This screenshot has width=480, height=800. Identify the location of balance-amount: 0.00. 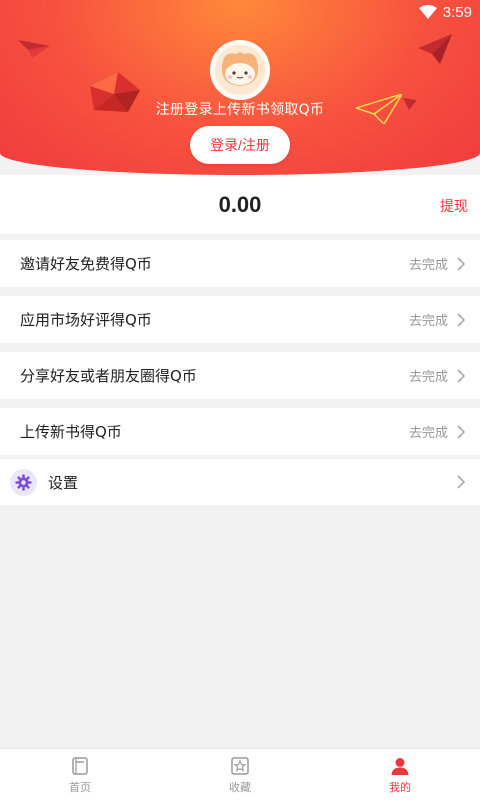
(240, 204).